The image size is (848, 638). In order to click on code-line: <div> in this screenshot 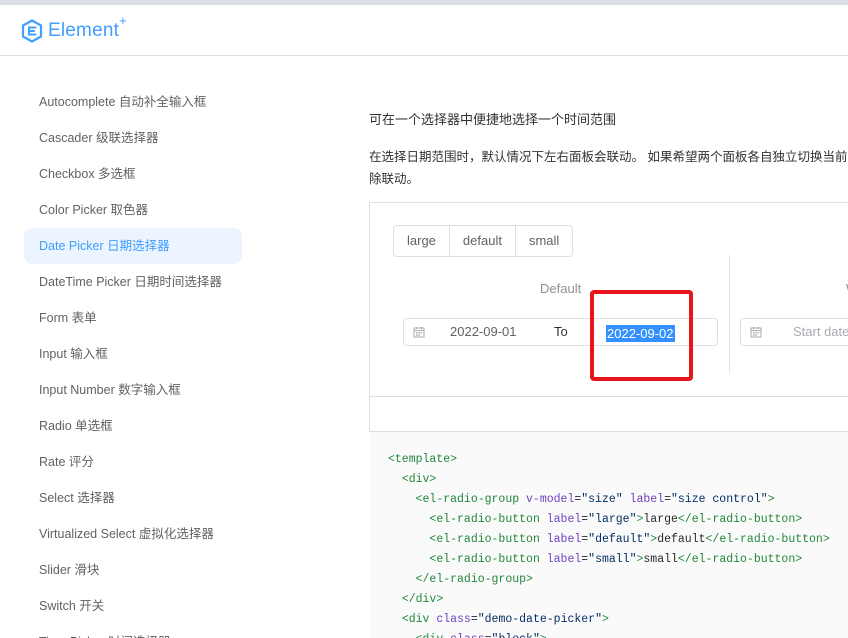, I will do `click(412, 479)`.